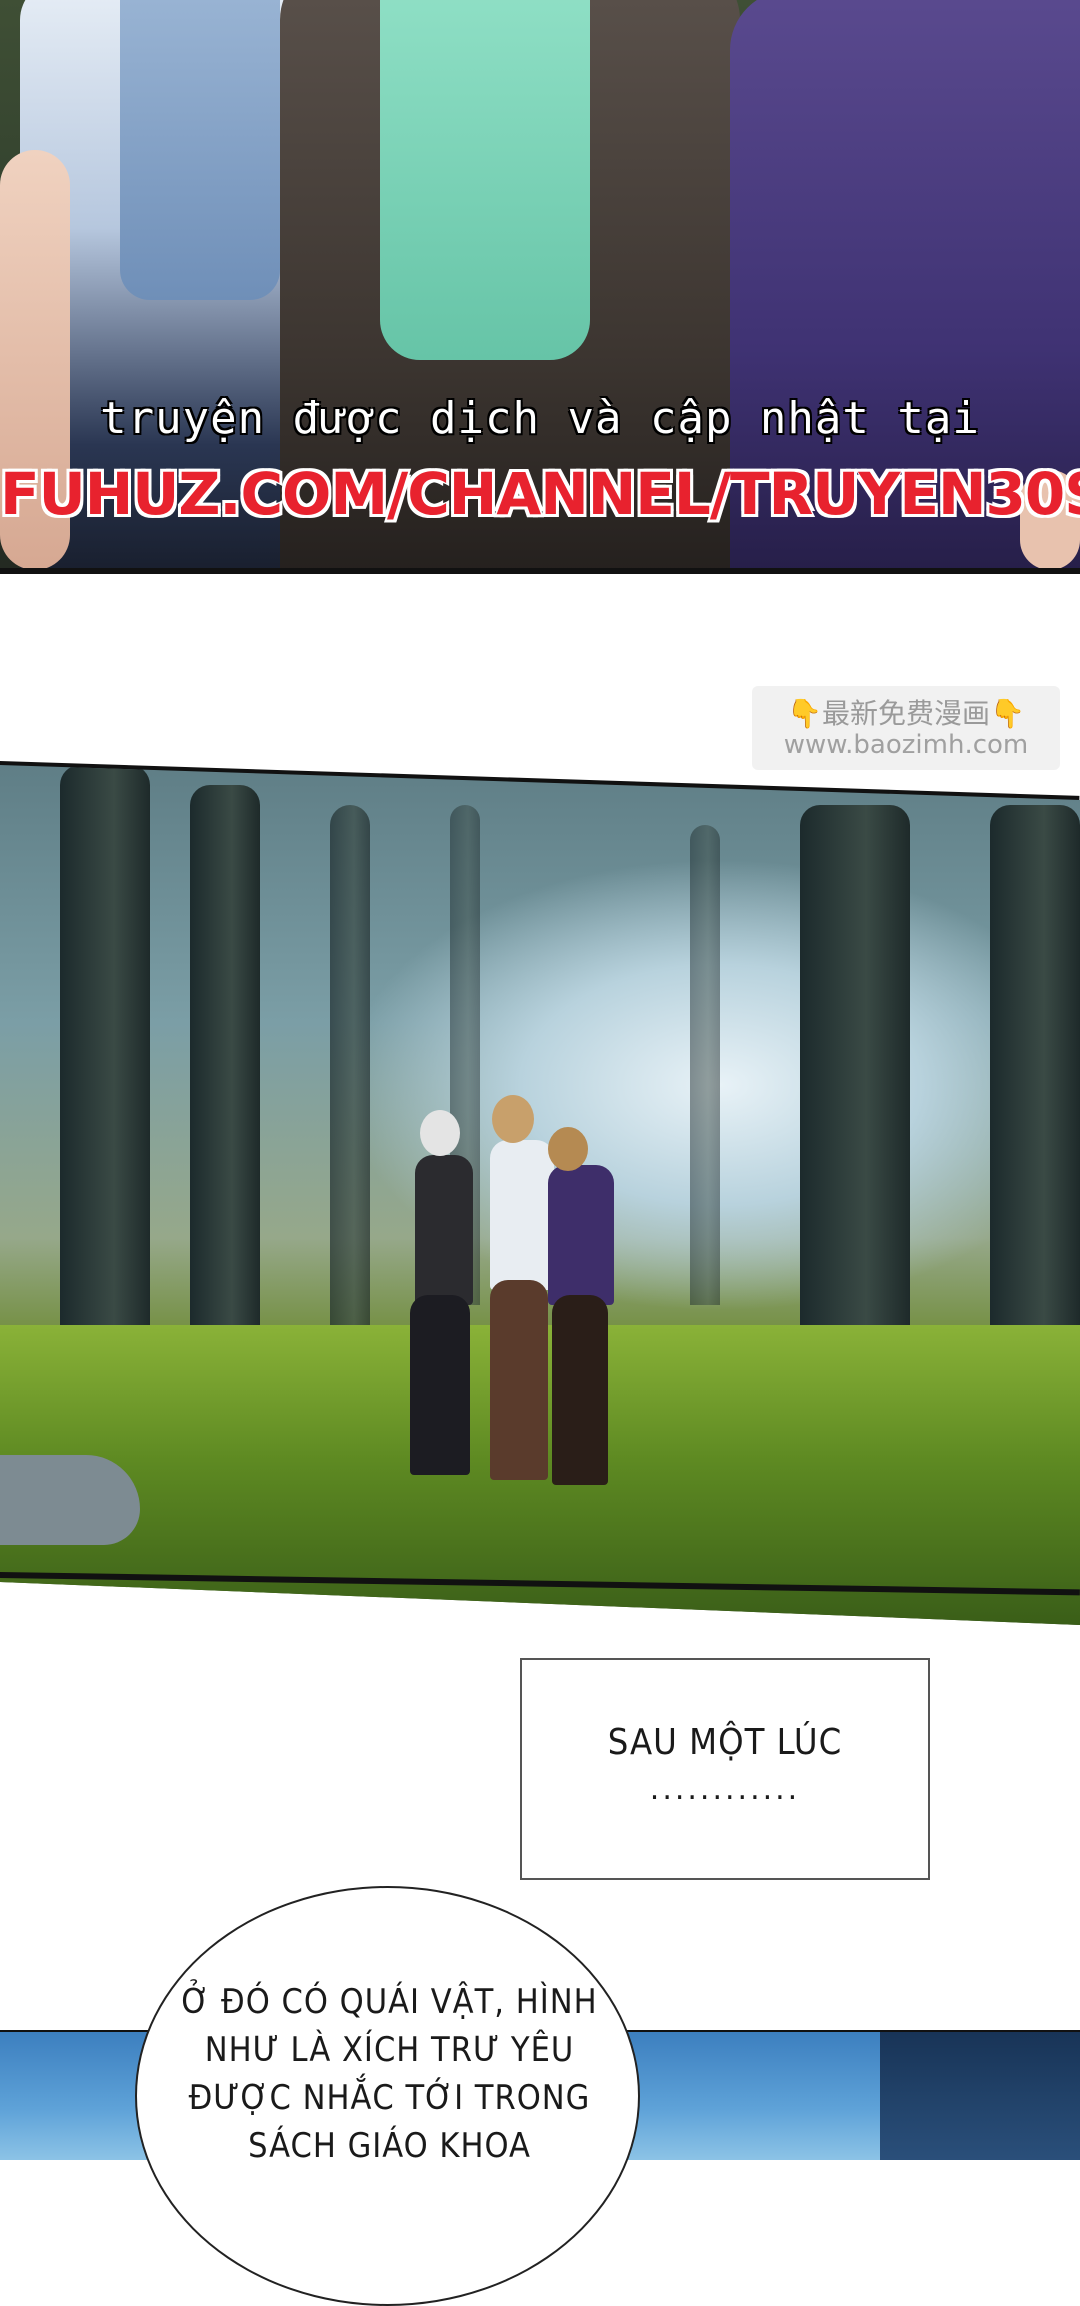  I want to click on character-middle-shirt, so click(485, 180).